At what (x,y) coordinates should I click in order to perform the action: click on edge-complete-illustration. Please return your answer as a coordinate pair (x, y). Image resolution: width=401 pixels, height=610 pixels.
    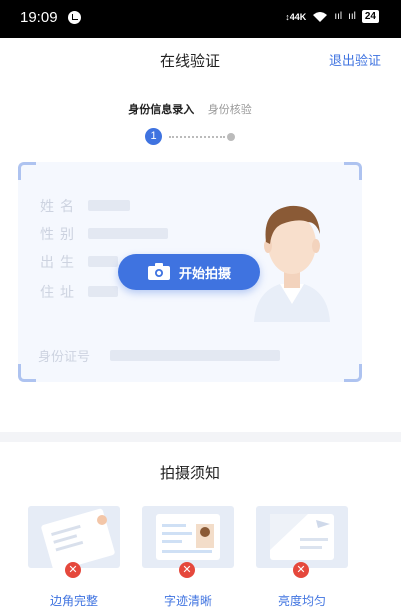
    Looking at the image, I should click on (74, 537).